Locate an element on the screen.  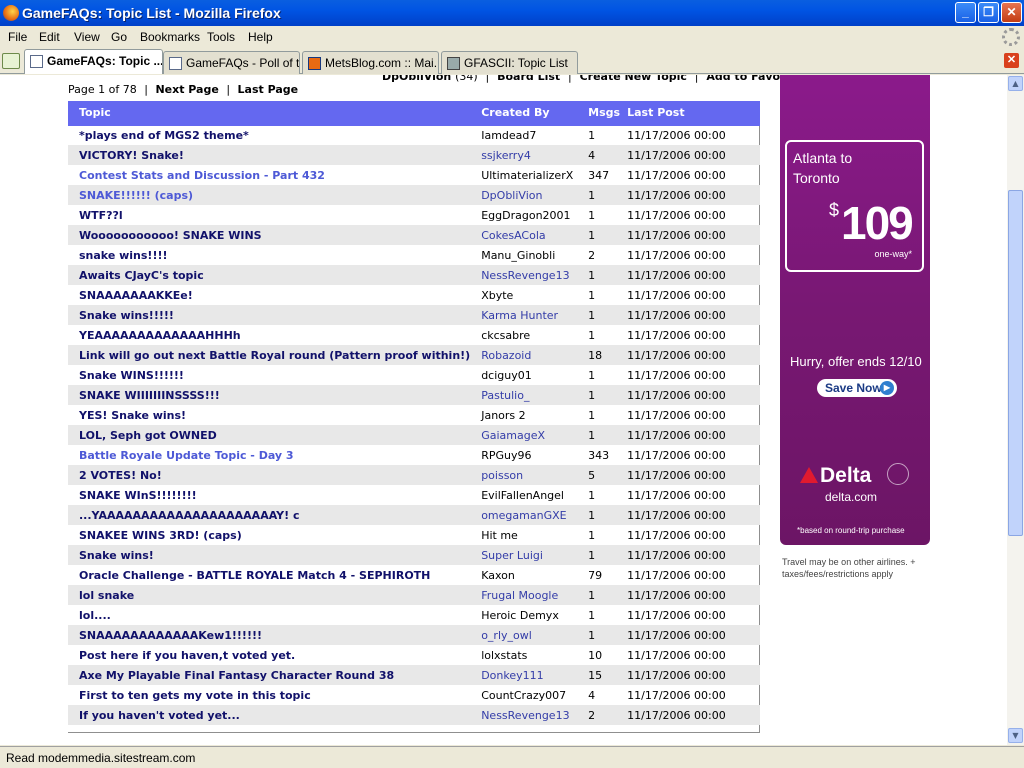
creator-link: dciguy01 is located at coordinates (527, 375).